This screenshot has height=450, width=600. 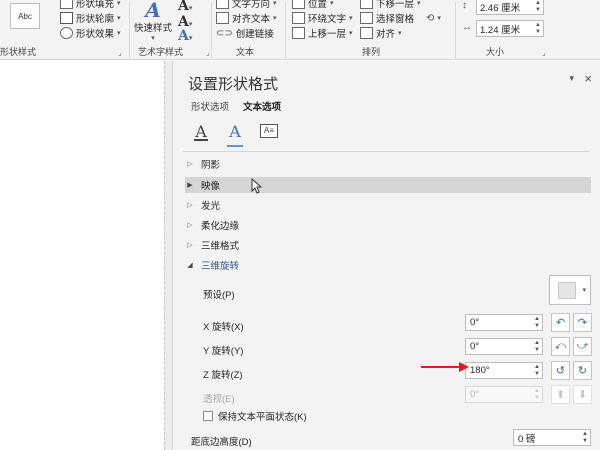 What do you see at coordinates (560, 394) in the screenshot?
I see `arrow-up-icon: ⬆` at bounding box center [560, 394].